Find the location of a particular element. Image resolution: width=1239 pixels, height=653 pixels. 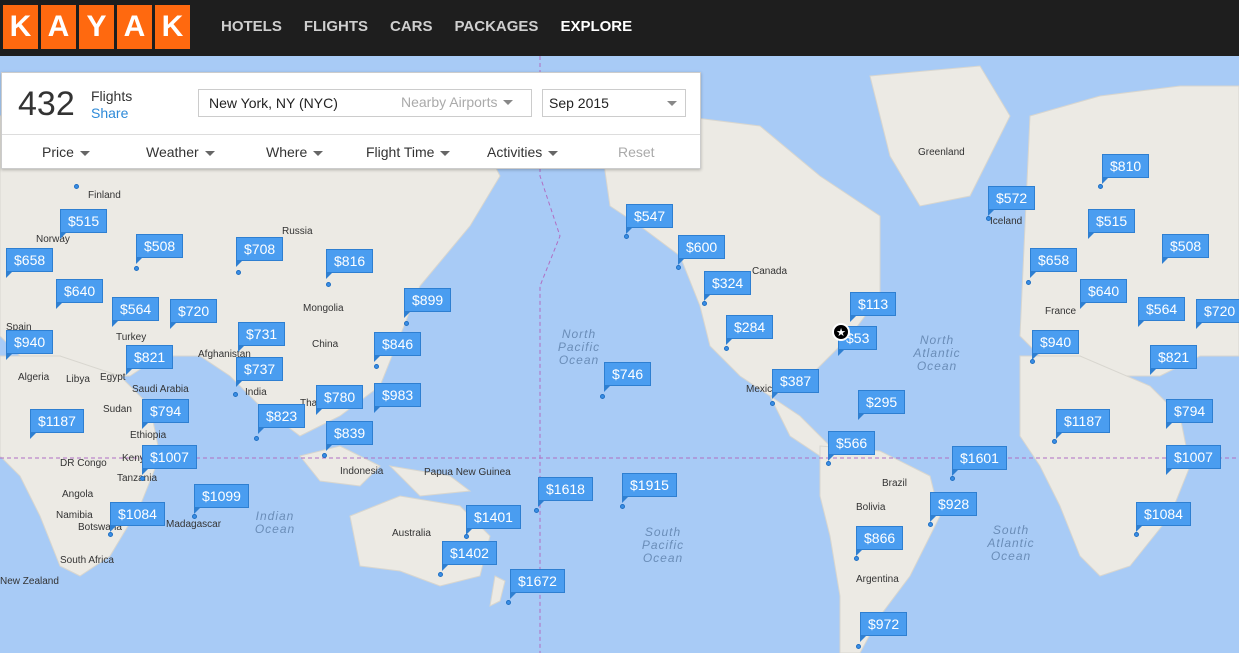

price-tag: $600 is located at coordinates (702, 250).